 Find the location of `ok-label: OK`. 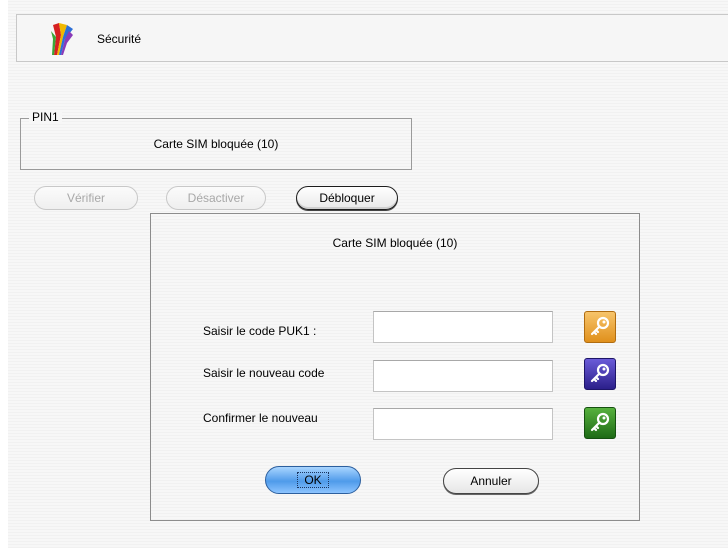

ok-label: OK is located at coordinates (313, 480).